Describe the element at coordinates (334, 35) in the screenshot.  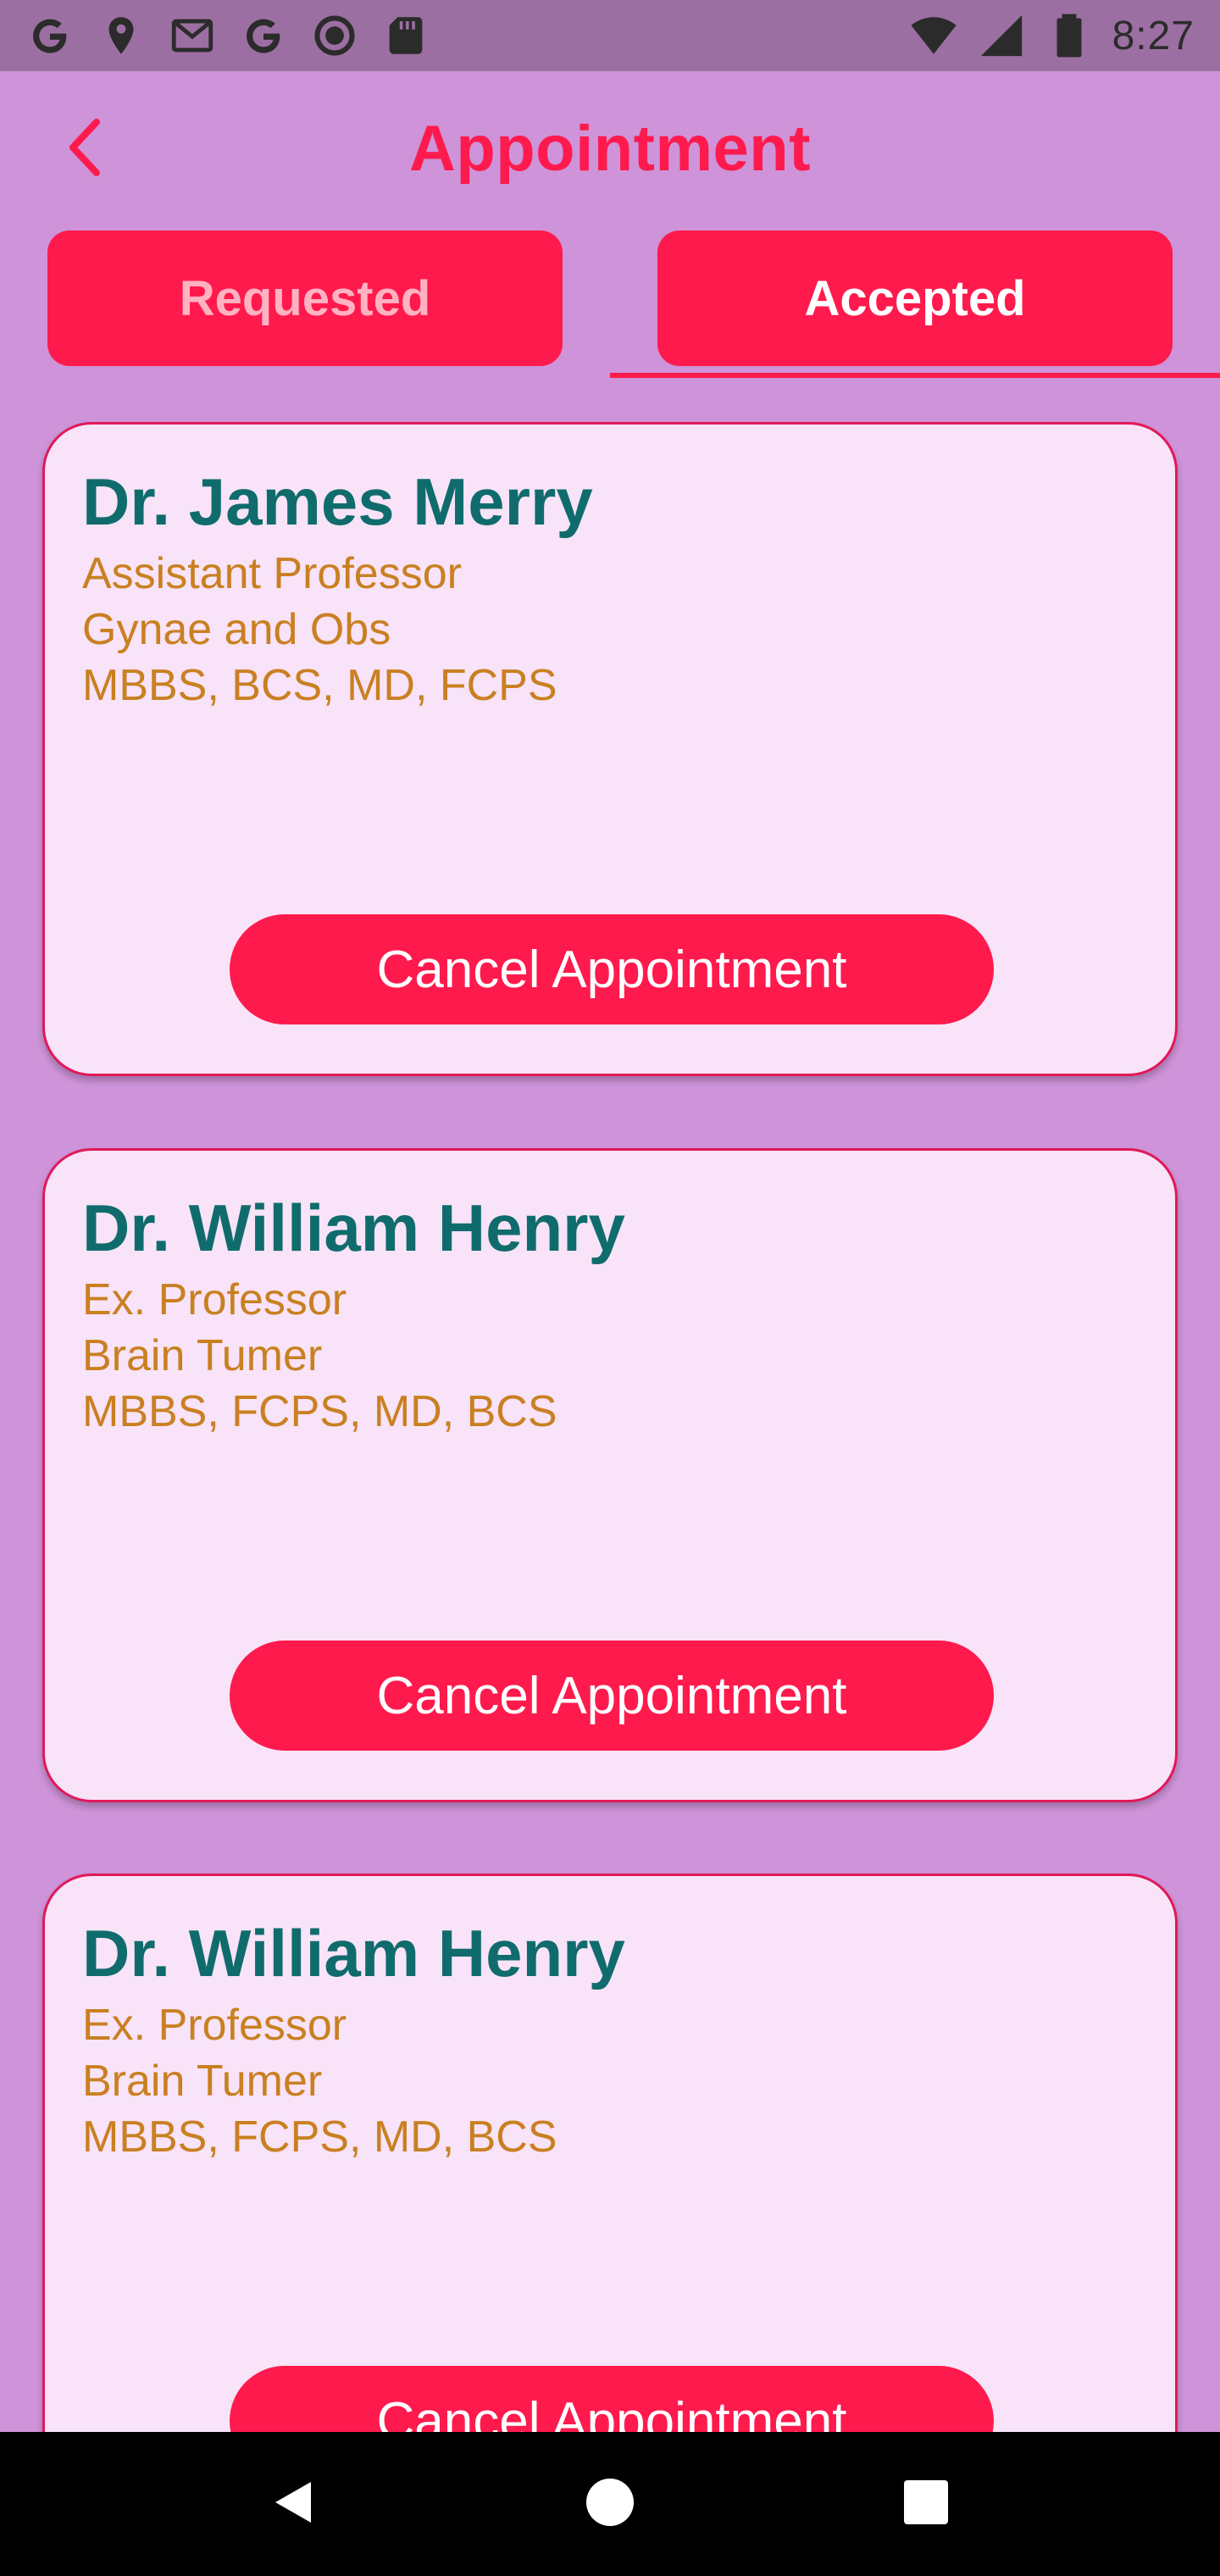
I see `record-icon` at that location.